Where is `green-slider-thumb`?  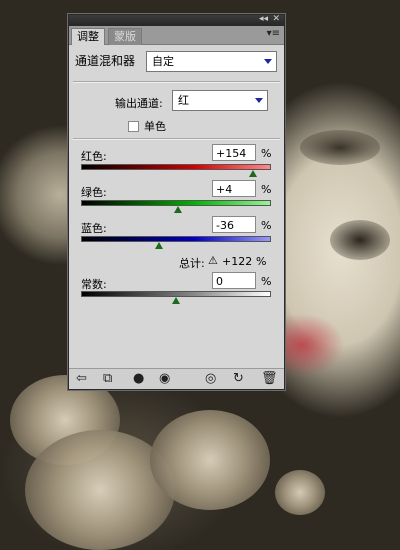
green-slider-thumb is located at coordinates (177, 209).